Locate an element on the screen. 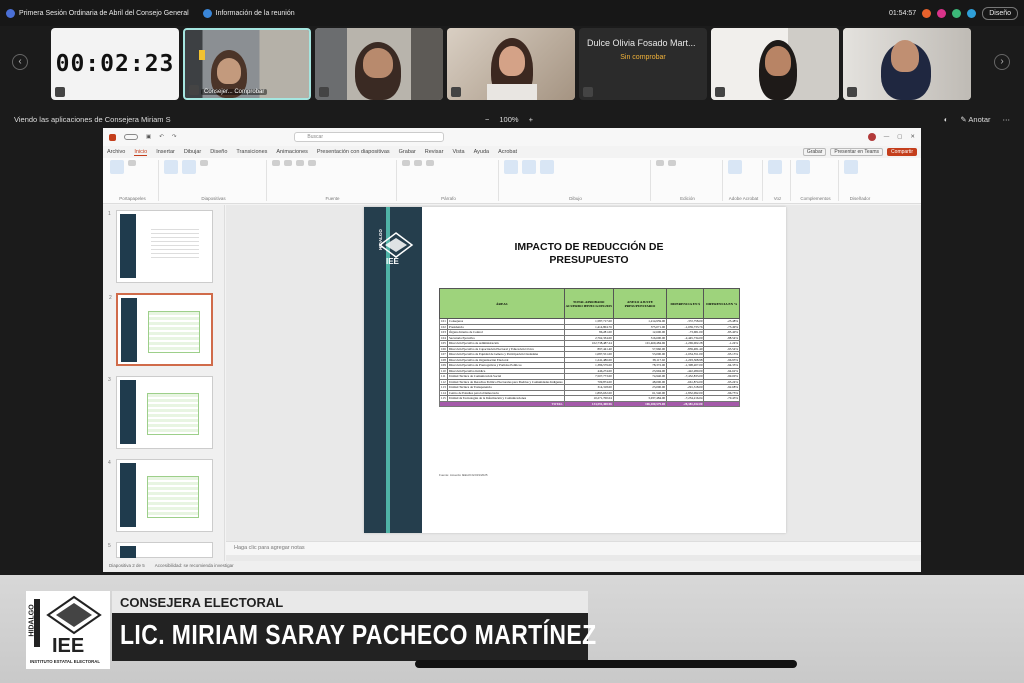  create-pdf-icon is located at coordinates (735, 167).